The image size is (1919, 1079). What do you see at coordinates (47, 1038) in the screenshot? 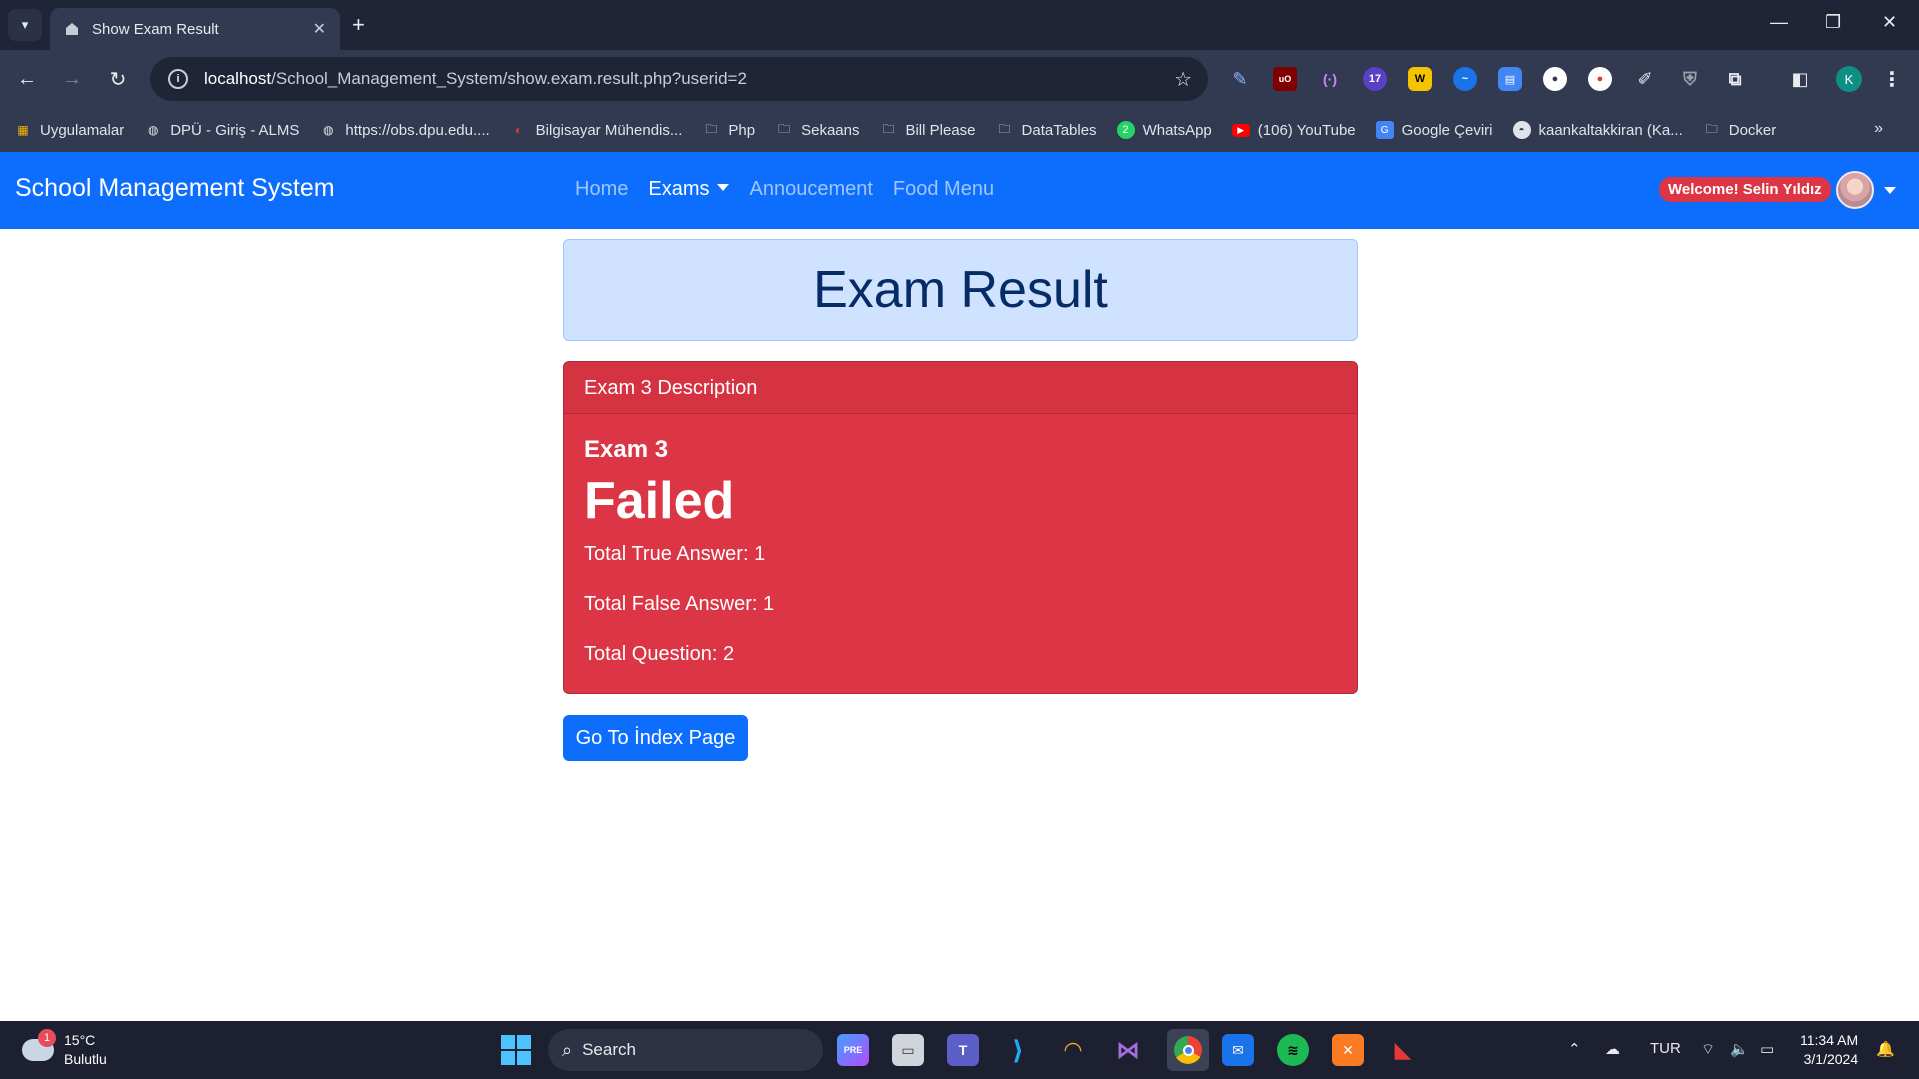
I see `weather-notification-badge: 1` at bounding box center [47, 1038].